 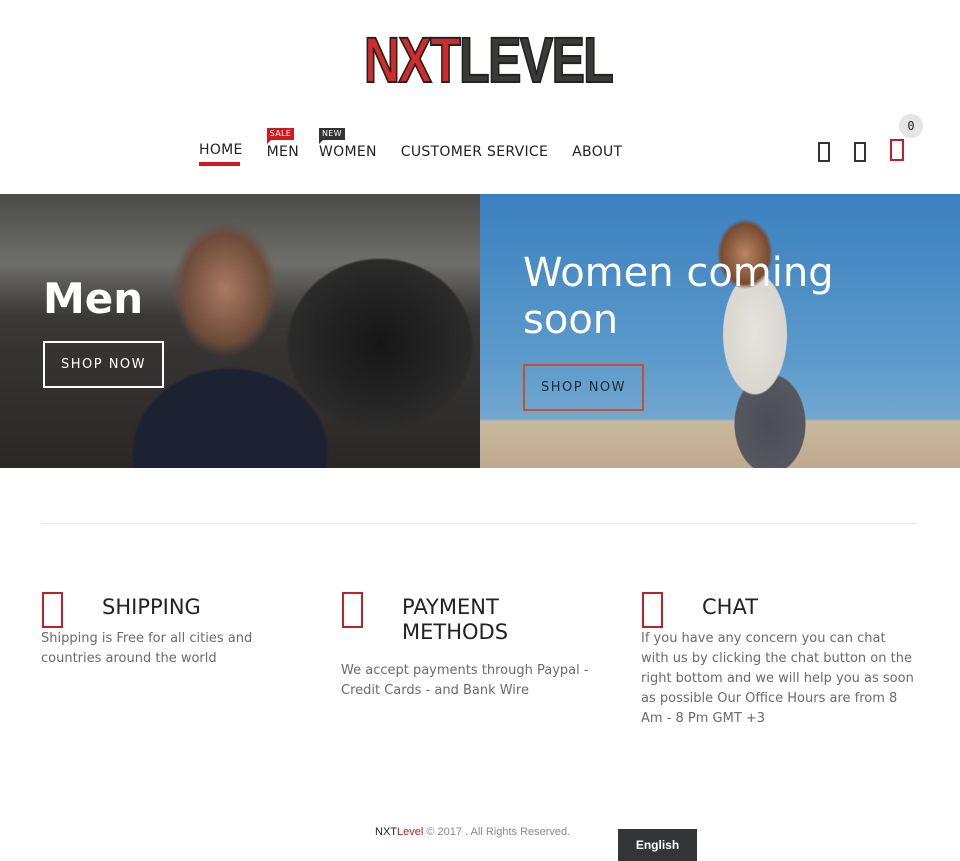 What do you see at coordinates (280, 136) in the screenshot?
I see `sale-badge: SALE` at bounding box center [280, 136].